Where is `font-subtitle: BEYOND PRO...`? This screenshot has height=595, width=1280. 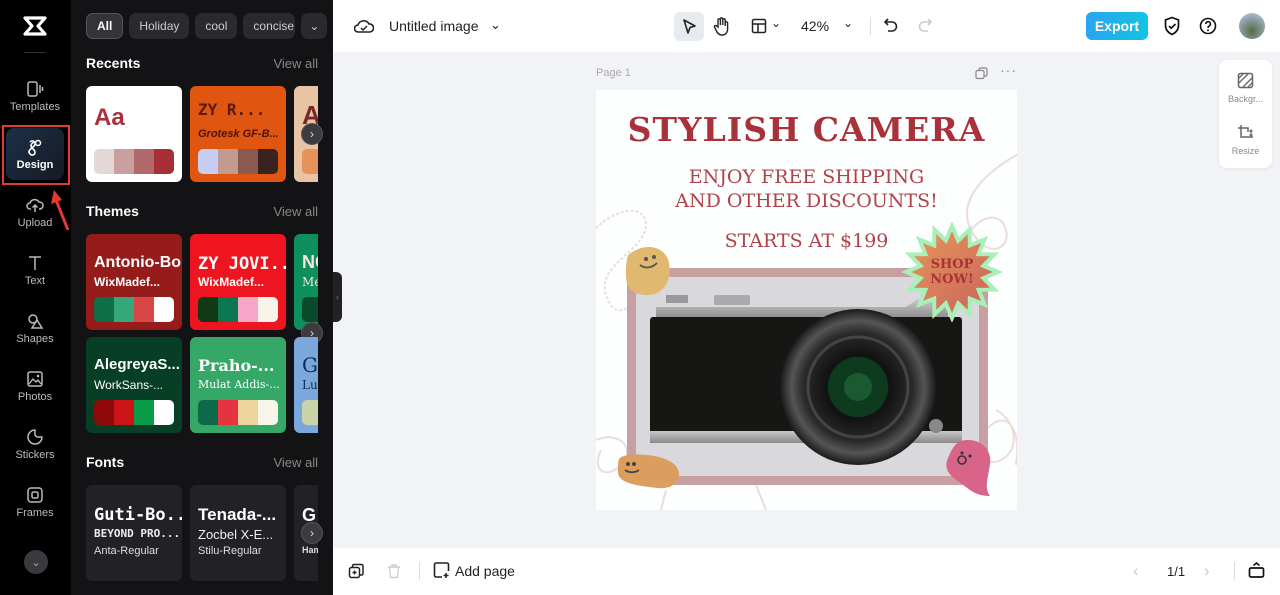
font-subtitle: BEYOND PRO... is located at coordinates (137, 533).